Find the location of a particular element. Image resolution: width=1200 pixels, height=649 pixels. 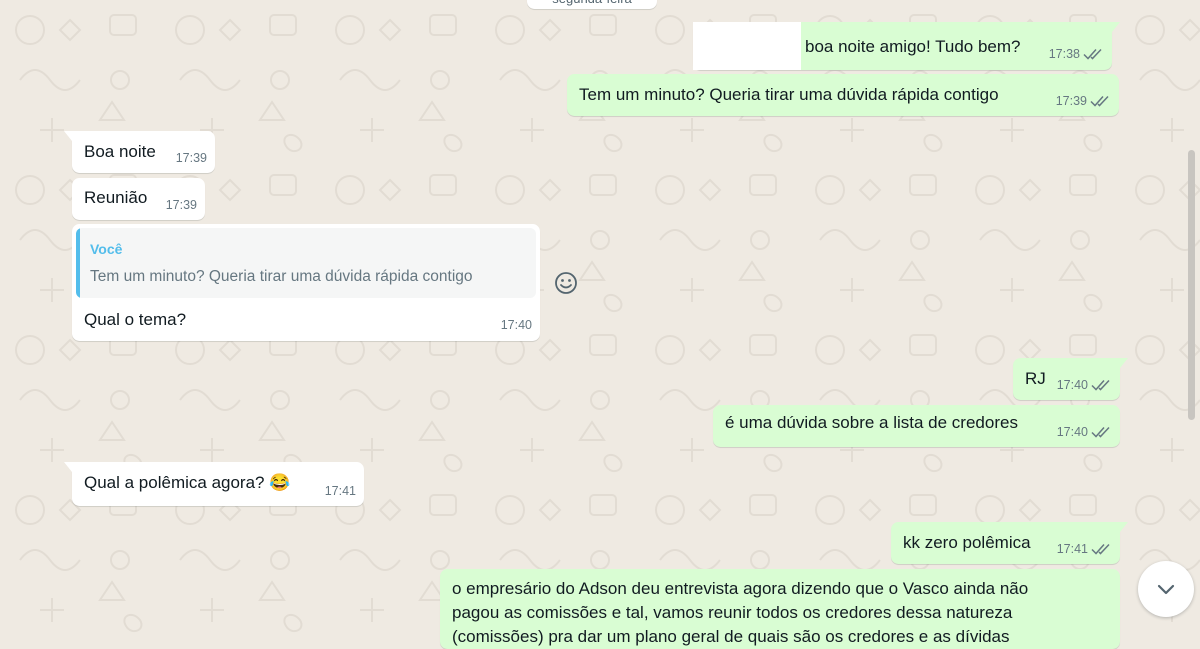

message-text: RJ is located at coordinates (1035, 378).